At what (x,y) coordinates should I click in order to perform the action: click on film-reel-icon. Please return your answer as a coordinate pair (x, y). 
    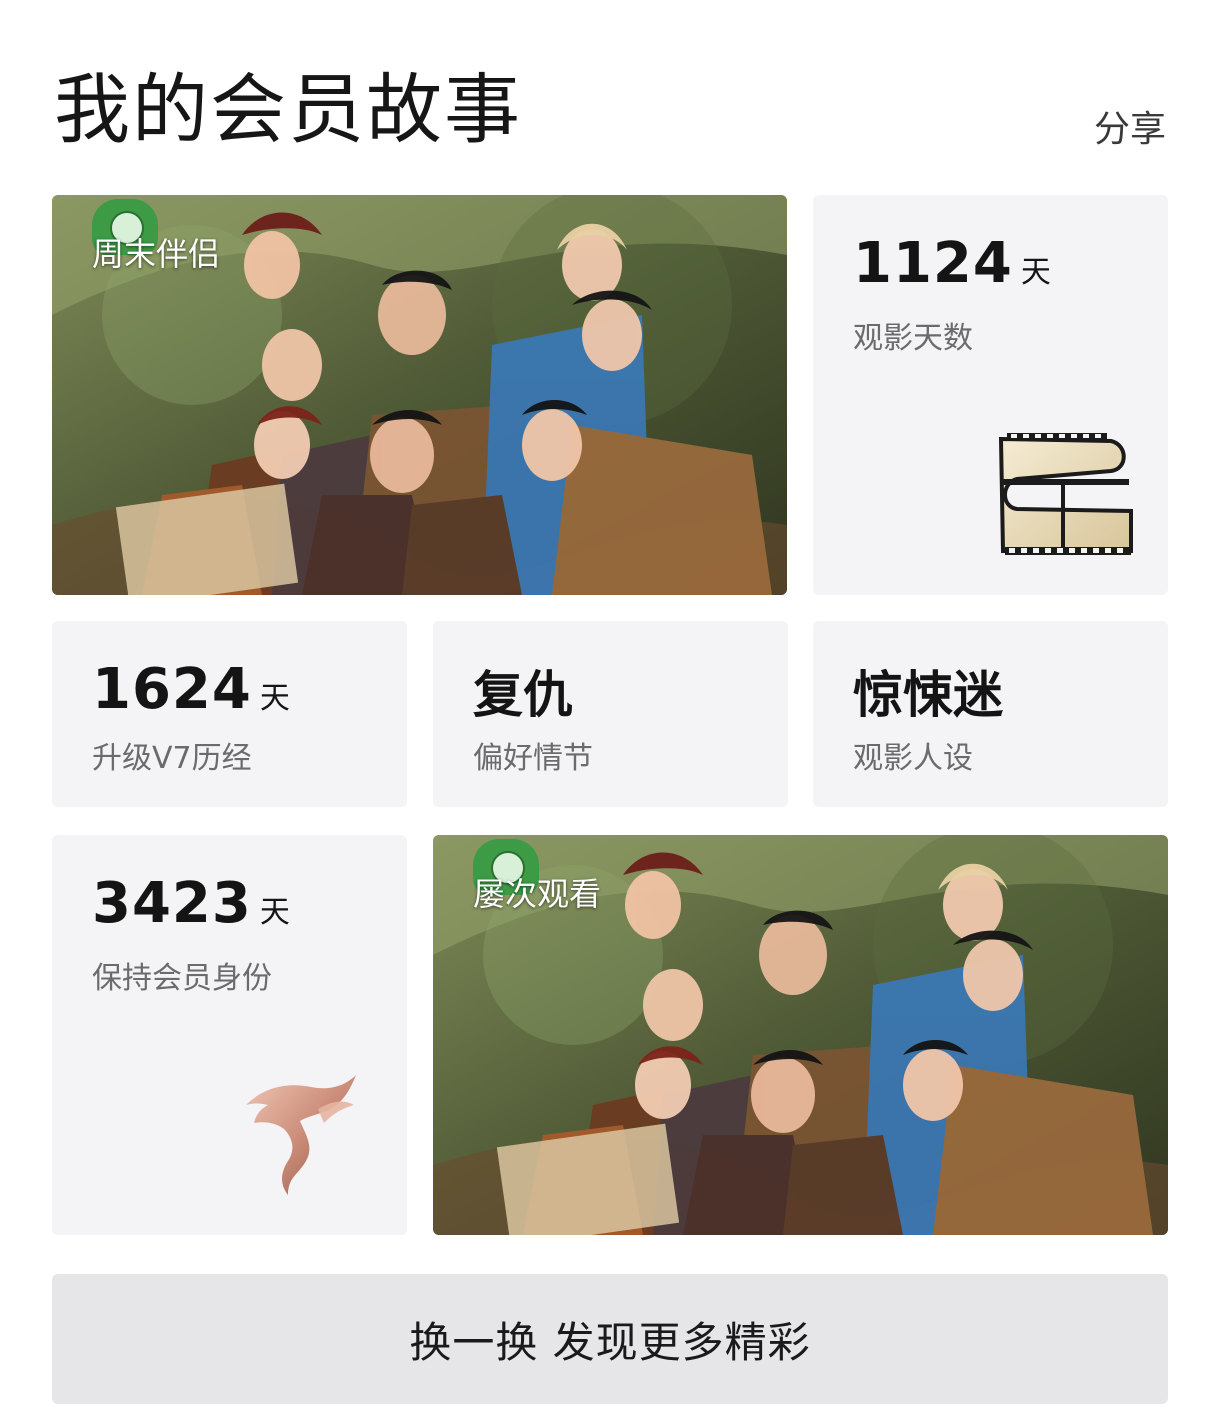
    Looking at the image, I should click on (1065, 494).